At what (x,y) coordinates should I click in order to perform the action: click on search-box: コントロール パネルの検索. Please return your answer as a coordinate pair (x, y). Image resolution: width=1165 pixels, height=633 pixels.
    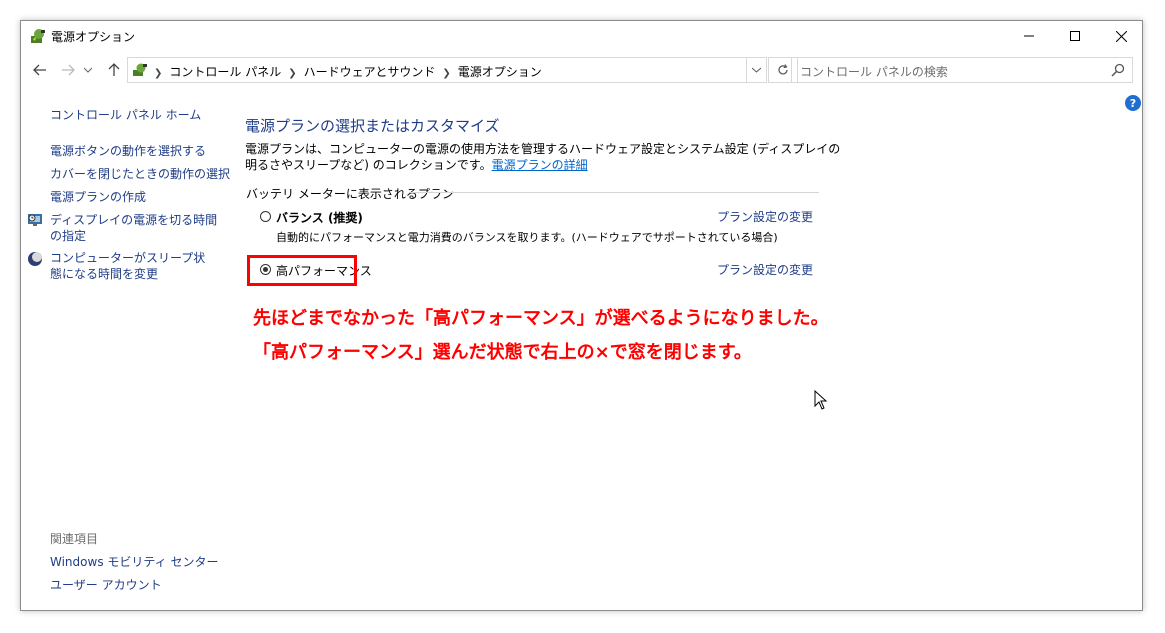
    Looking at the image, I should click on (962, 70).